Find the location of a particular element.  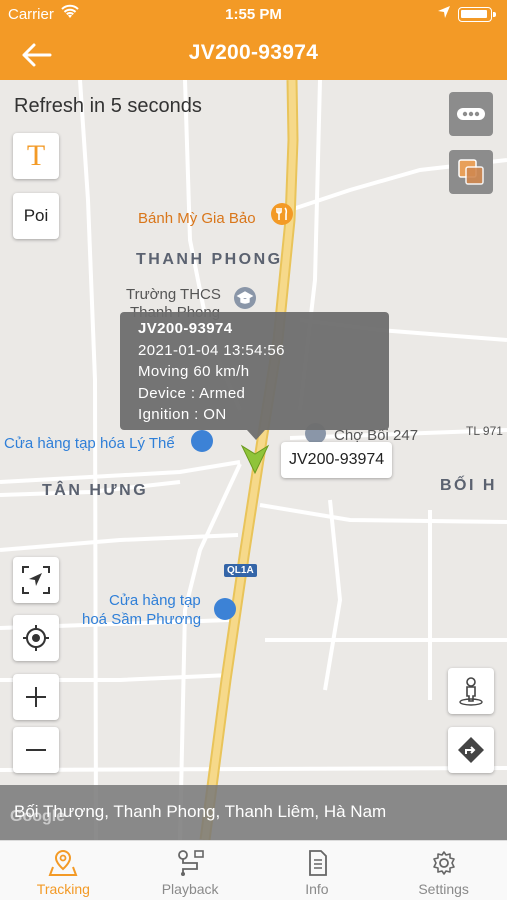

status-bar: Carrier 1:55 PM is located at coordinates (253, 15).